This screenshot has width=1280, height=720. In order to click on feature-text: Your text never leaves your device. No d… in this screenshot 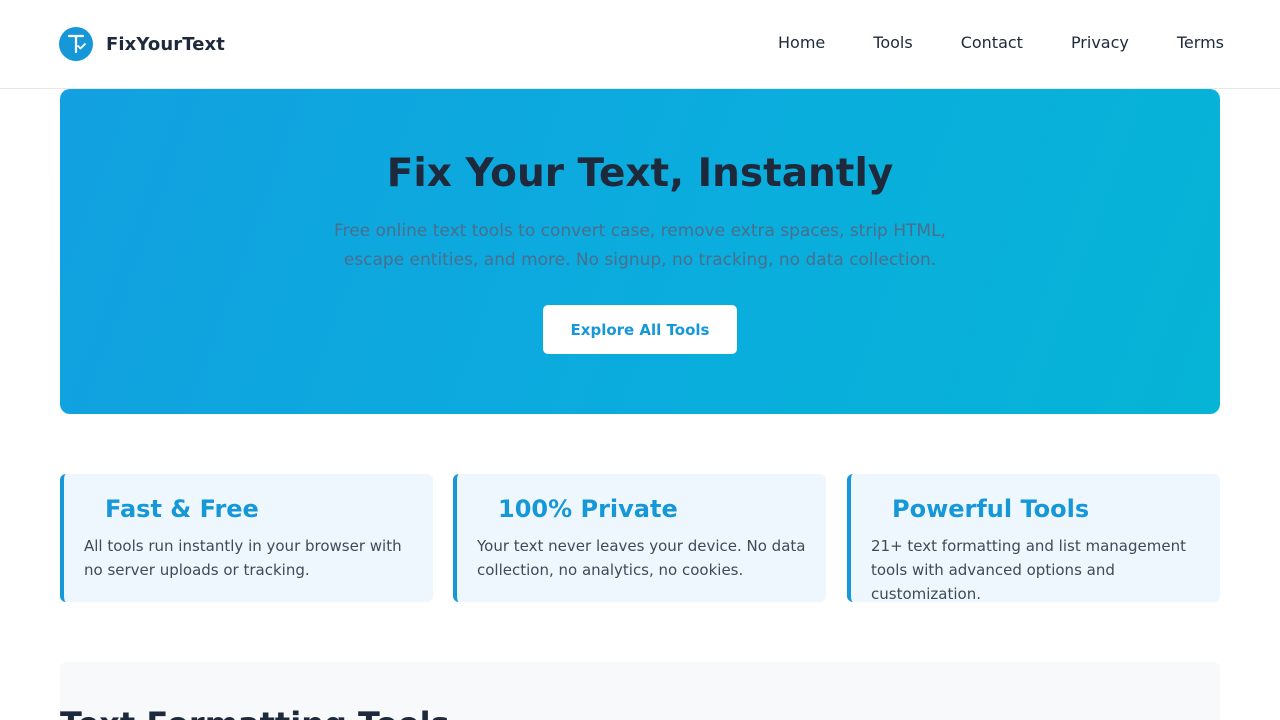, I will do `click(641, 558)`.